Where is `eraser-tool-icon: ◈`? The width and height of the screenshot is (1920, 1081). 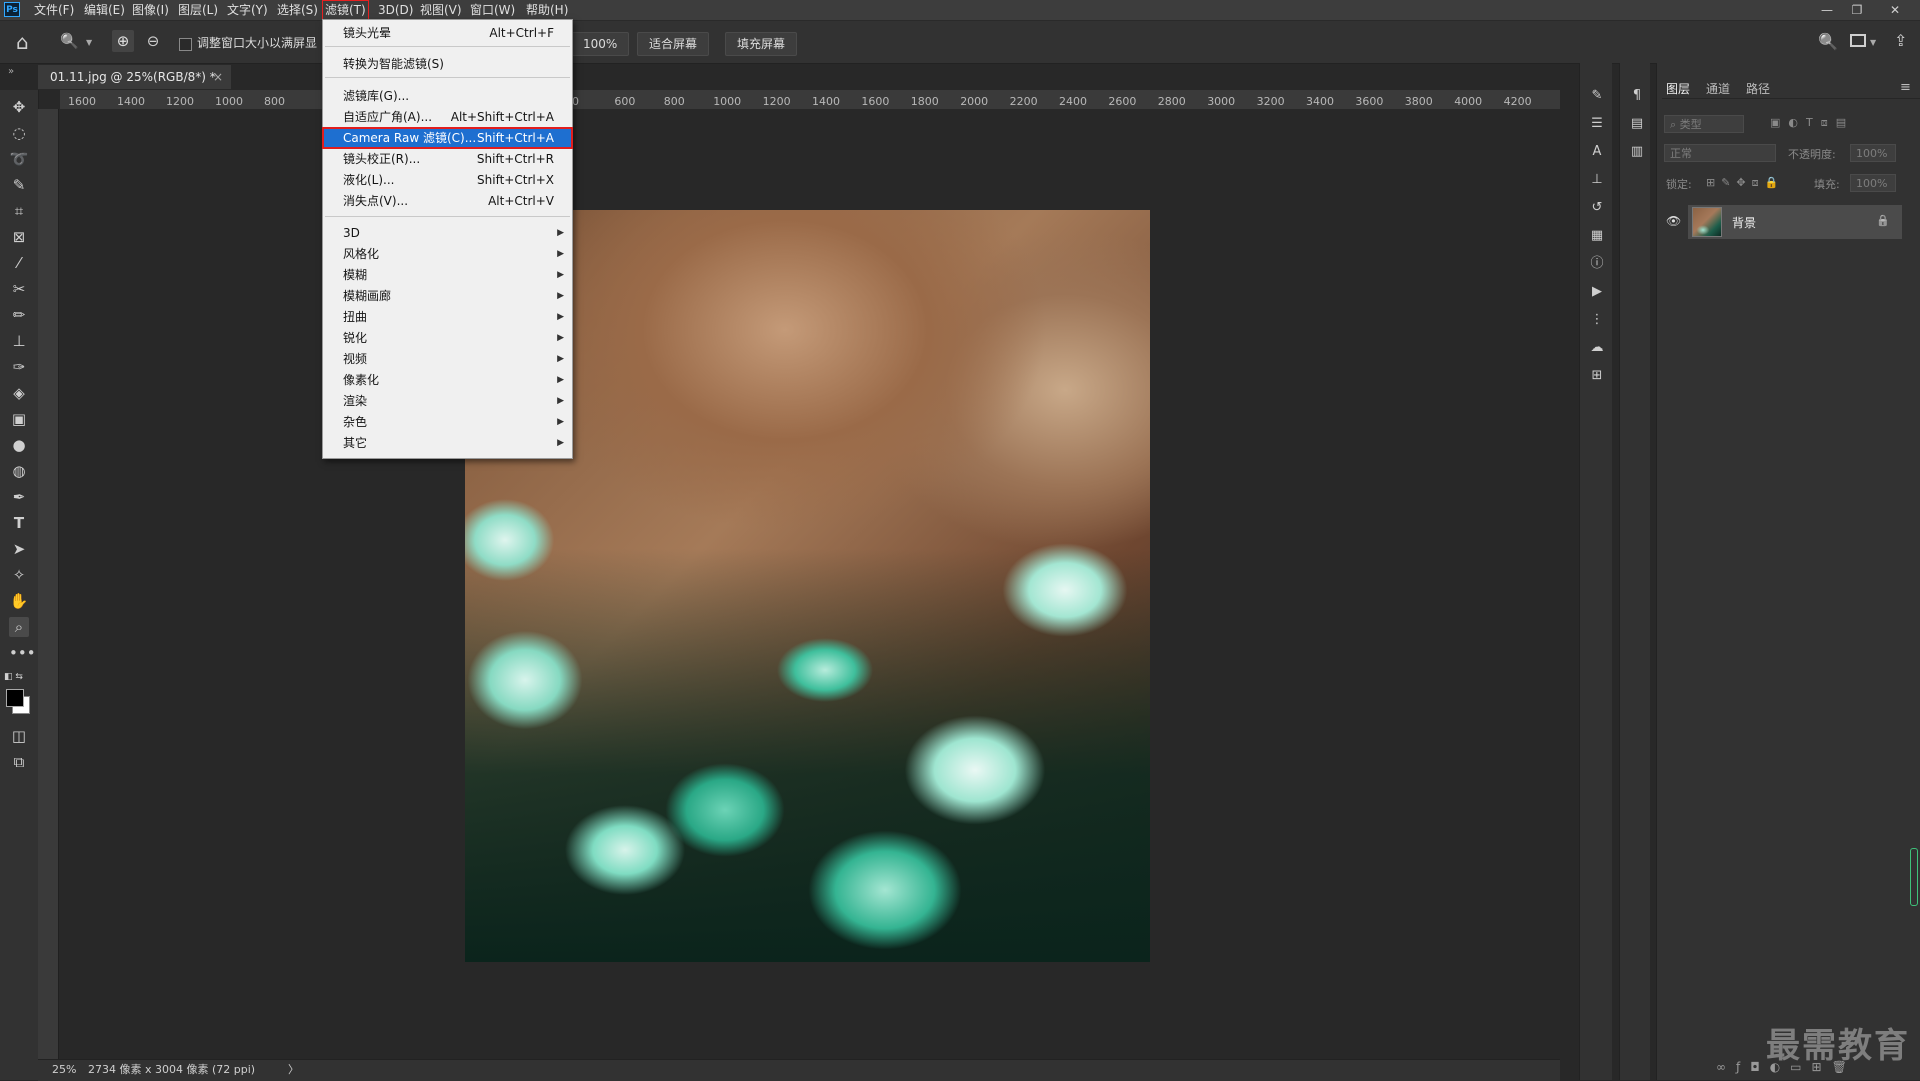 eraser-tool-icon: ◈ is located at coordinates (19, 393).